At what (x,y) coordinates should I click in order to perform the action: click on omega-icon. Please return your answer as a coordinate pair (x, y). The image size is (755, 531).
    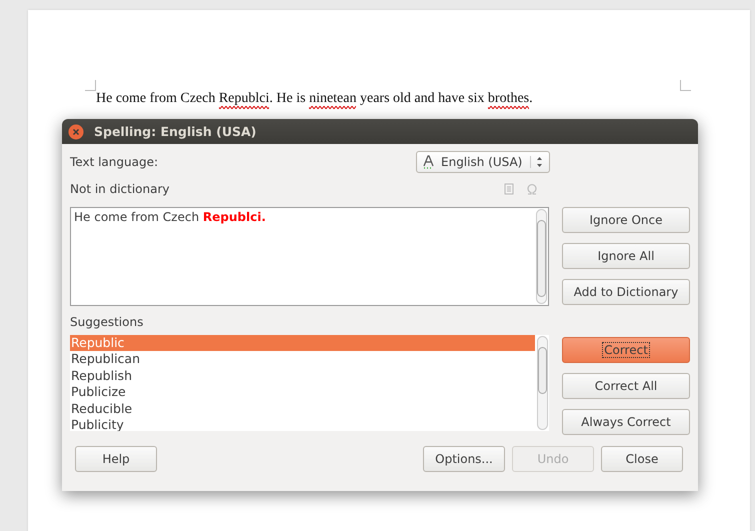
    Looking at the image, I should click on (532, 189).